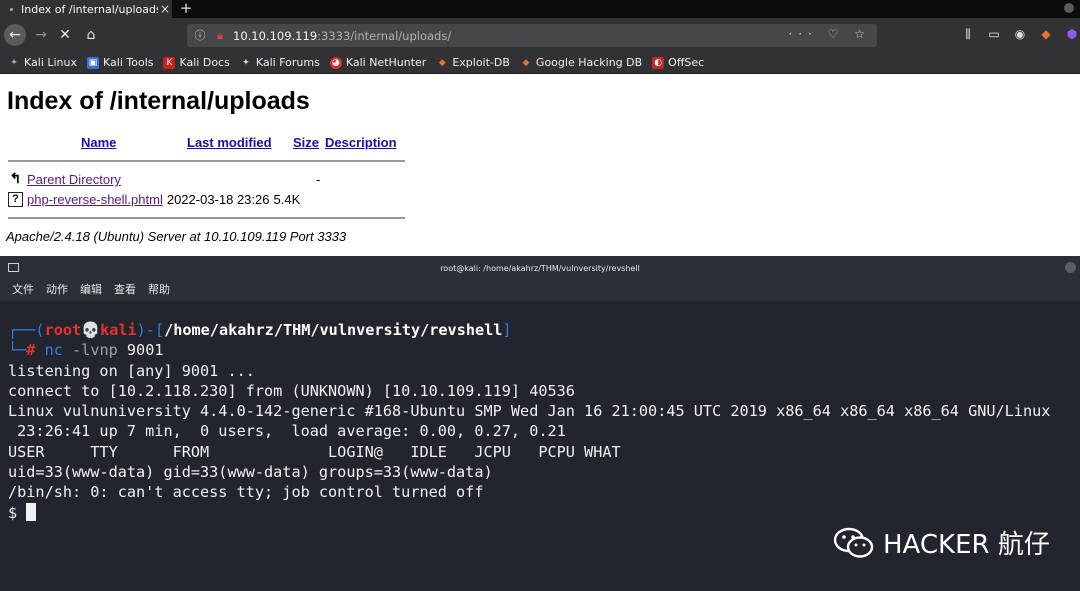  I want to click on tab-title: Index of /internal/uploads, so click(89, 9).